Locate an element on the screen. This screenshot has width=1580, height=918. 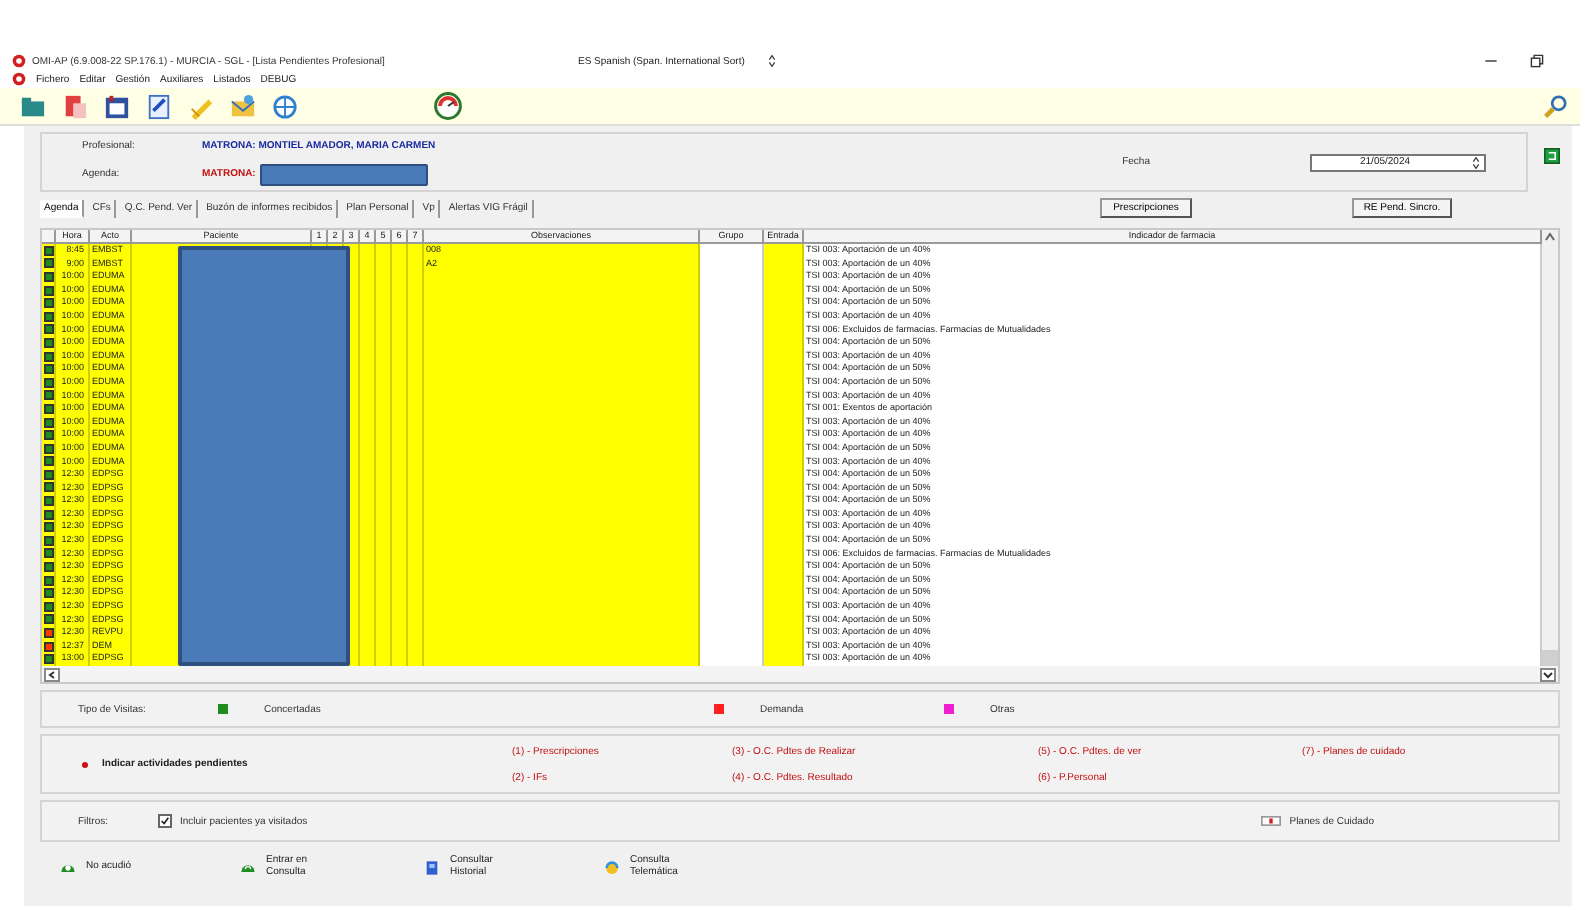
check-icon is located at coordinates (165, 821).